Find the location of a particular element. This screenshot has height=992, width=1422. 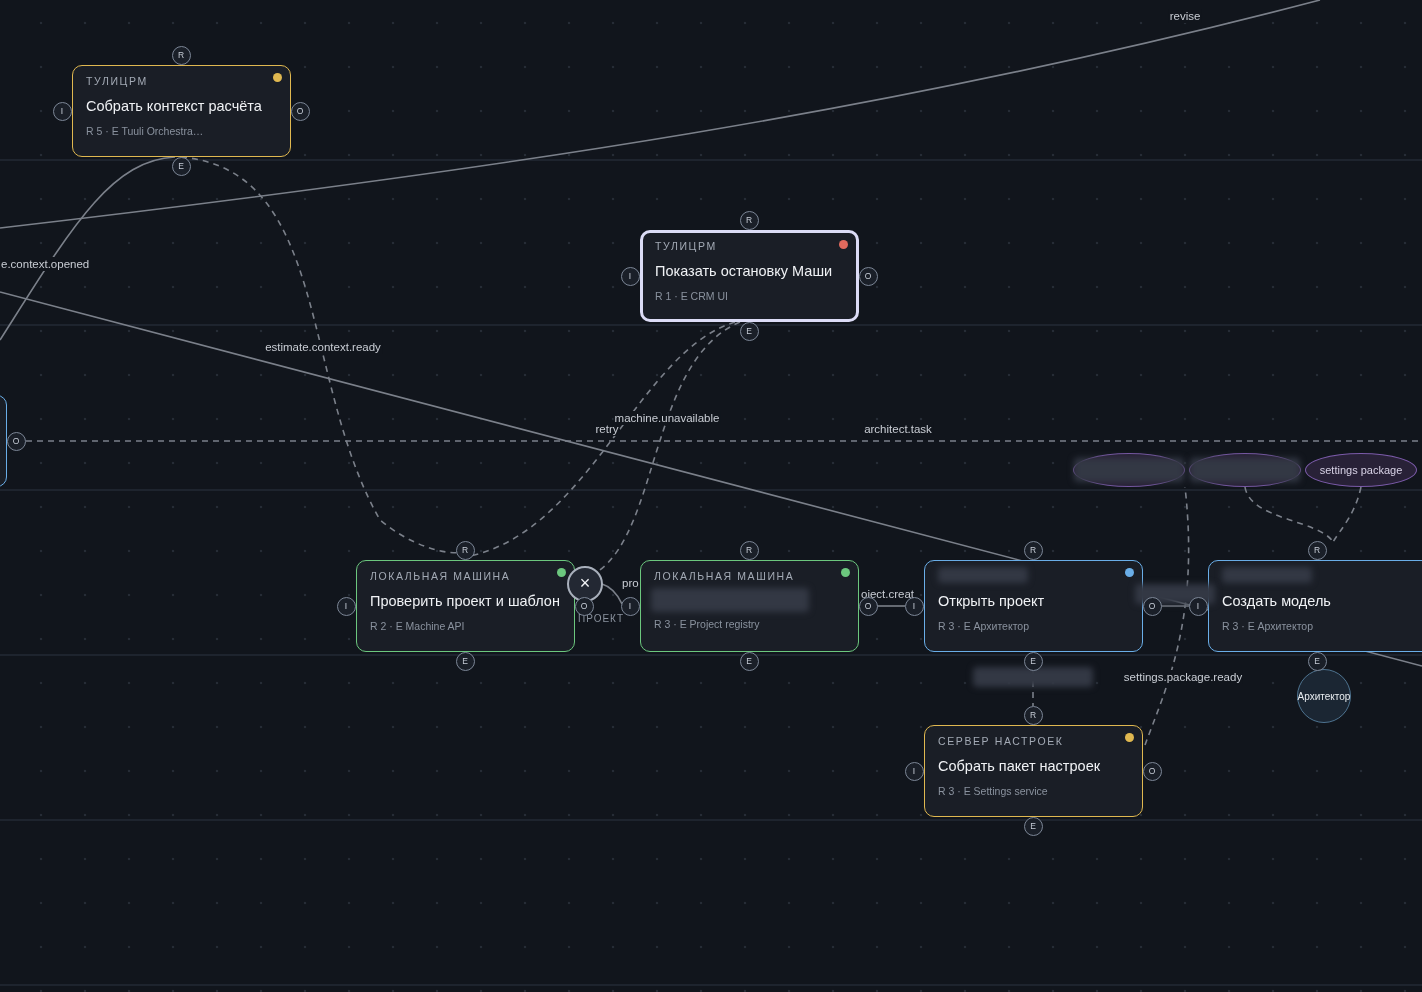

node-card: Открыть проект R 3 · E Архитектор is located at coordinates (1033, 606).